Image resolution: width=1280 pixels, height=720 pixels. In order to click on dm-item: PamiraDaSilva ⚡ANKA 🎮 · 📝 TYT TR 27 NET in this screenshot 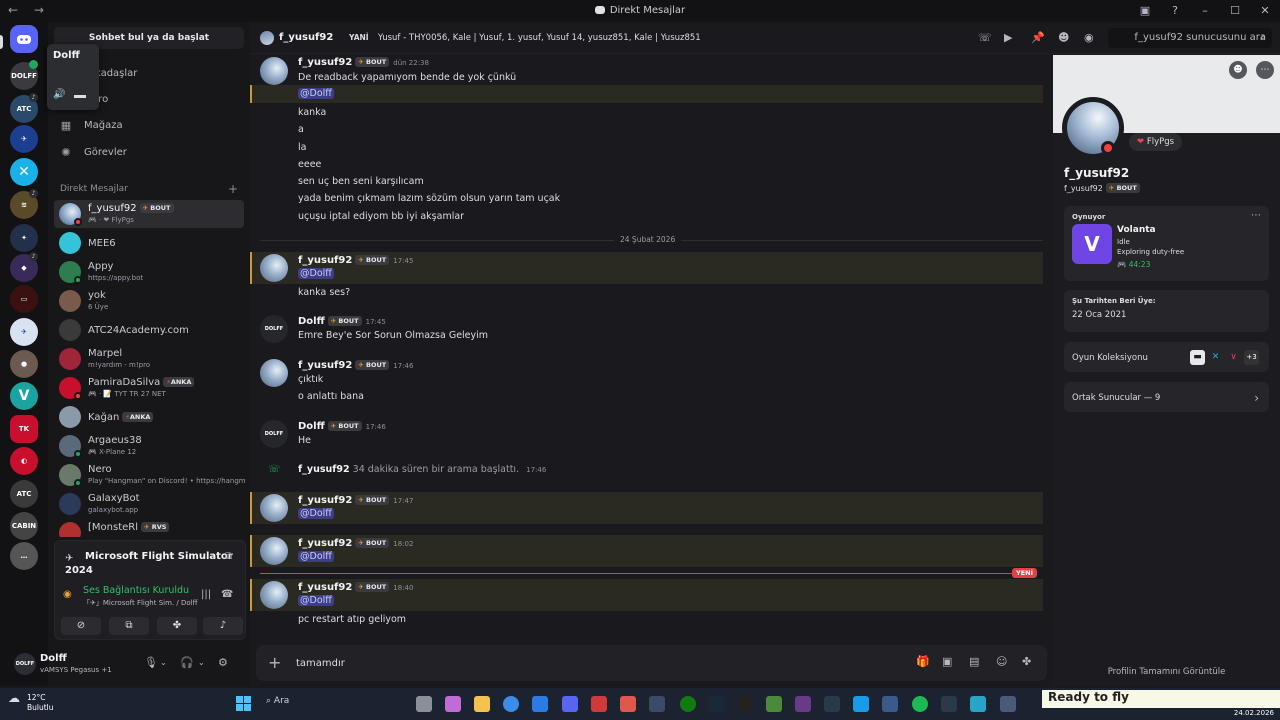, I will do `click(149, 388)`.